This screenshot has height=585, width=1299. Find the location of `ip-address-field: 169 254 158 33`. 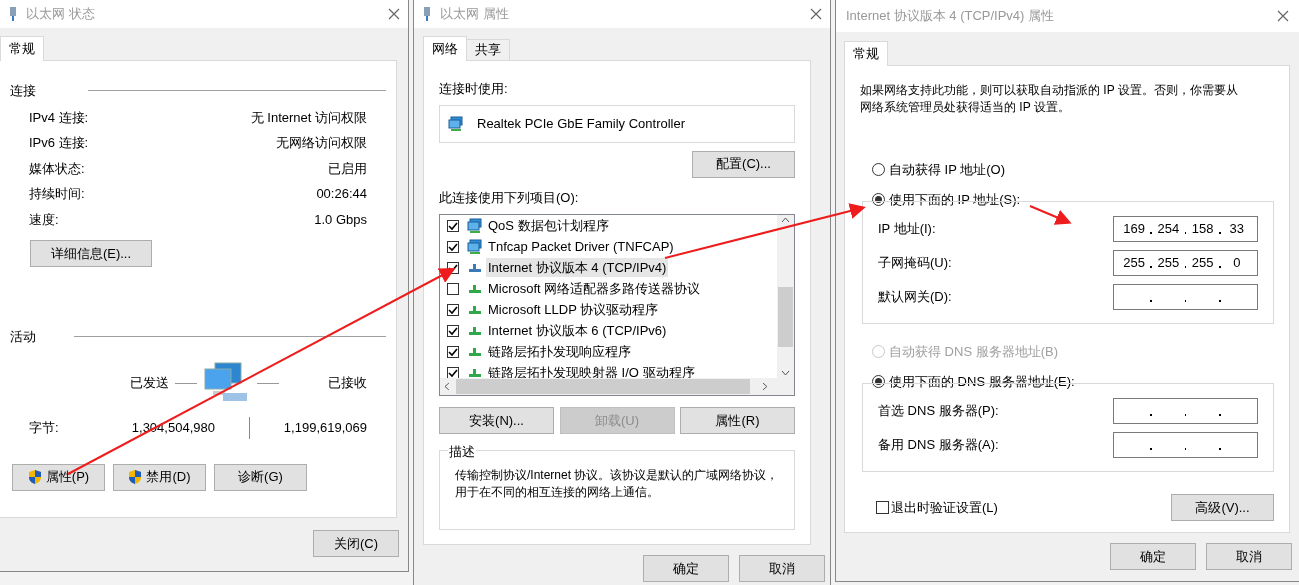

ip-address-field: 169 254 158 33 is located at coordinates (1185, 228).